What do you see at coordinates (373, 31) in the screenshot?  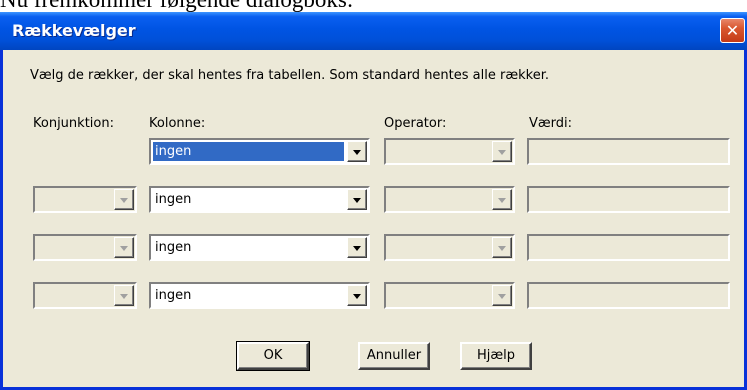 I see `title-bar: Rækkevælger ✕` at bounding box center [373, 31].